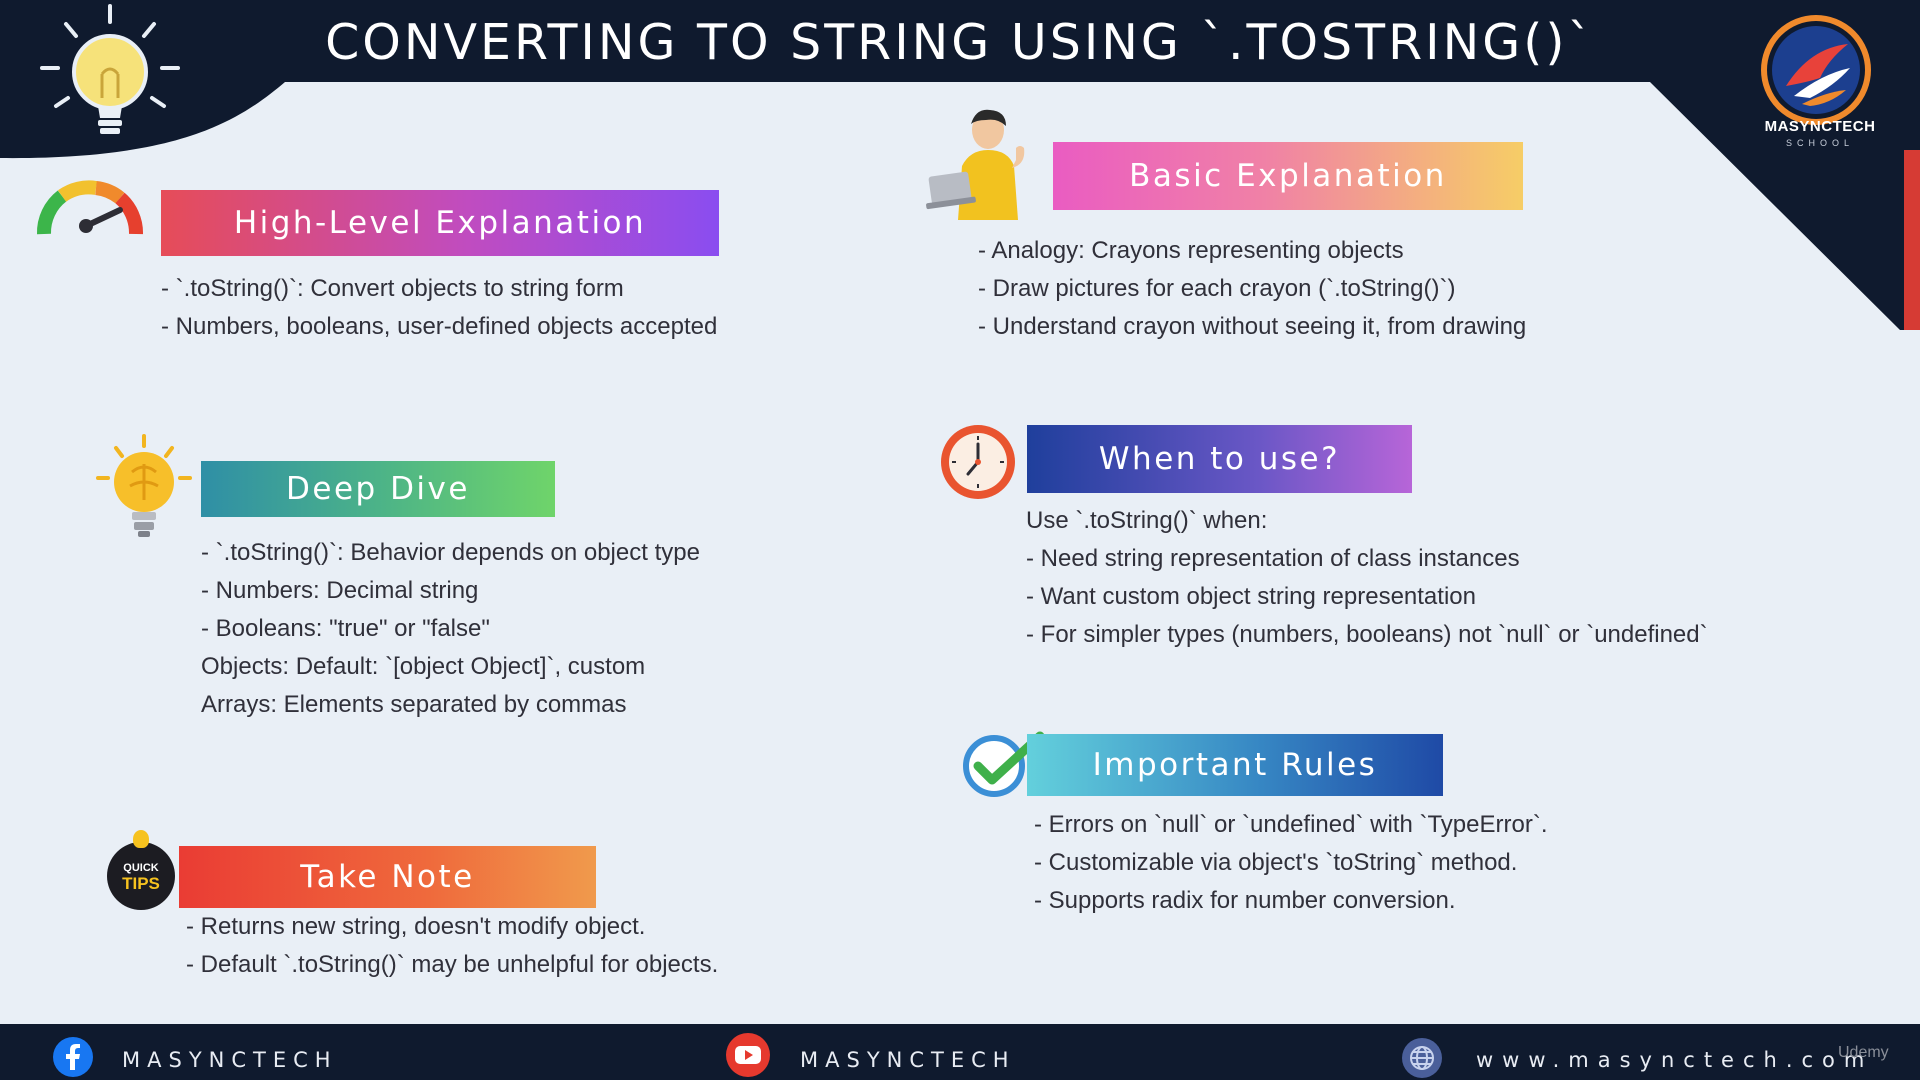  What do you see at coordinates (440, 223) in the screenshot?
I see `heading-high-level: High-Level Explanation` at bounding box center [440, 223].